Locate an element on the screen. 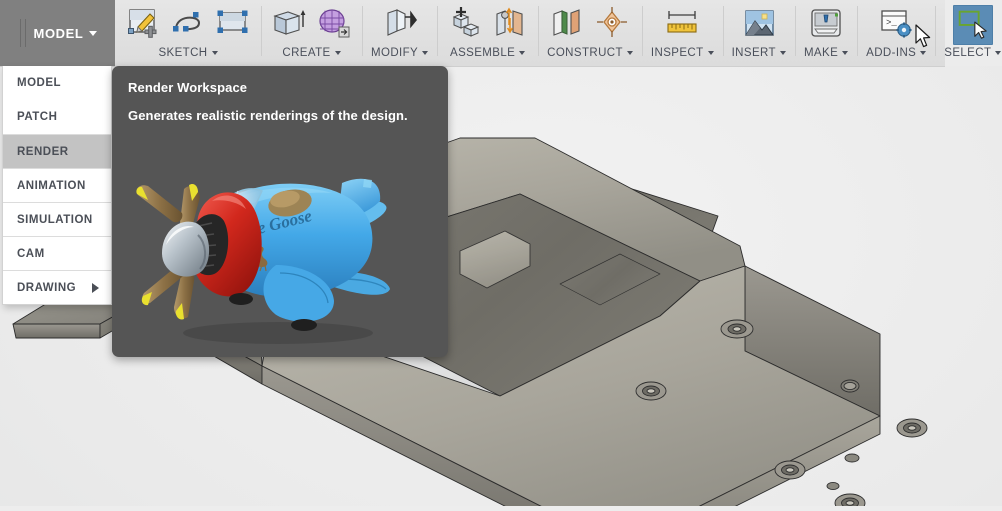 This screenshot has width=1002, height=511. chevron-right-icon is located at coordinates (95, 287).